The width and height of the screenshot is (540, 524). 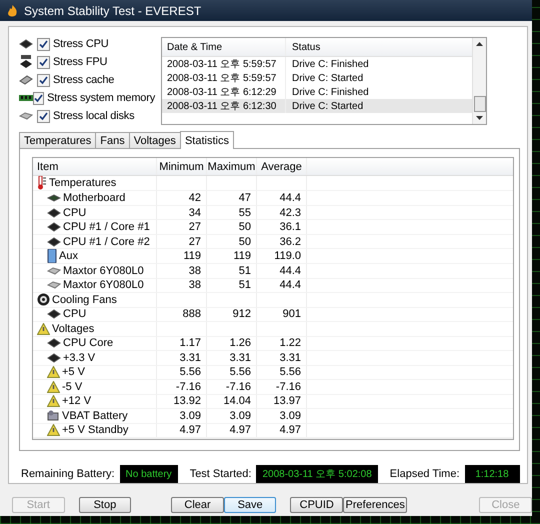 I want to click on status-label: Test Started:, so click(x=221, y=474).